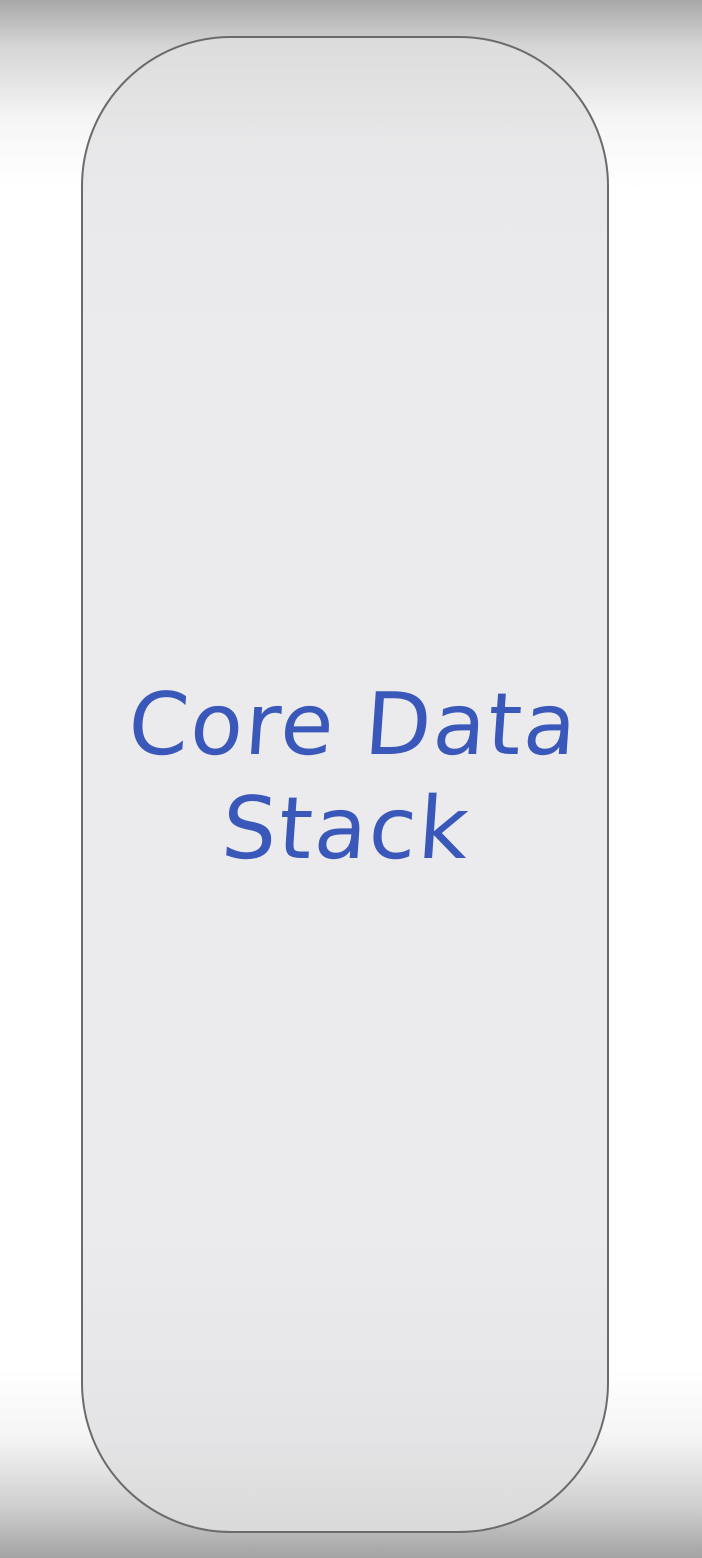 The height and width of the screenshot is (1558, 702). I want to click on label-line-2: Stack, so click(346, 829).